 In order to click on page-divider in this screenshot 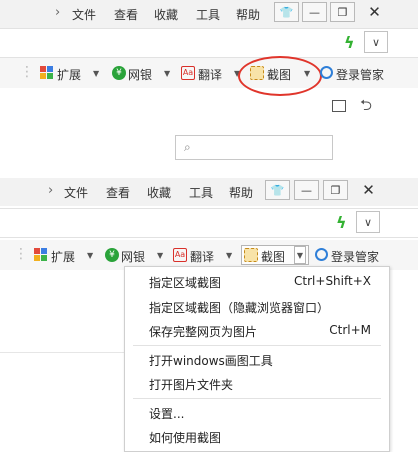, I will do `click(62, 352)`.